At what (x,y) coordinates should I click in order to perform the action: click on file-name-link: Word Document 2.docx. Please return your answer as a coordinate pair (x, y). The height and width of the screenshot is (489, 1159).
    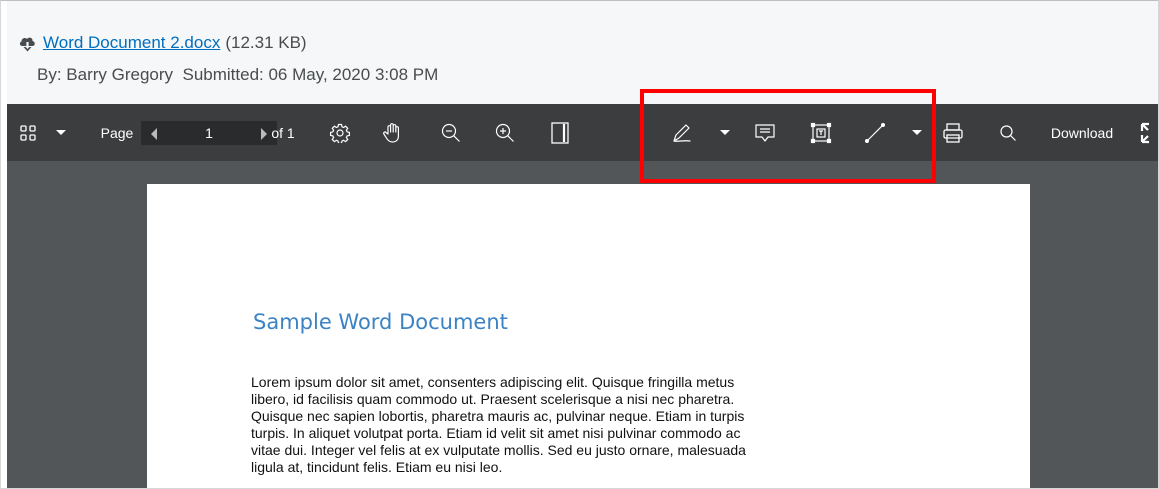
    Looking at the image, I should click on (131, 43).